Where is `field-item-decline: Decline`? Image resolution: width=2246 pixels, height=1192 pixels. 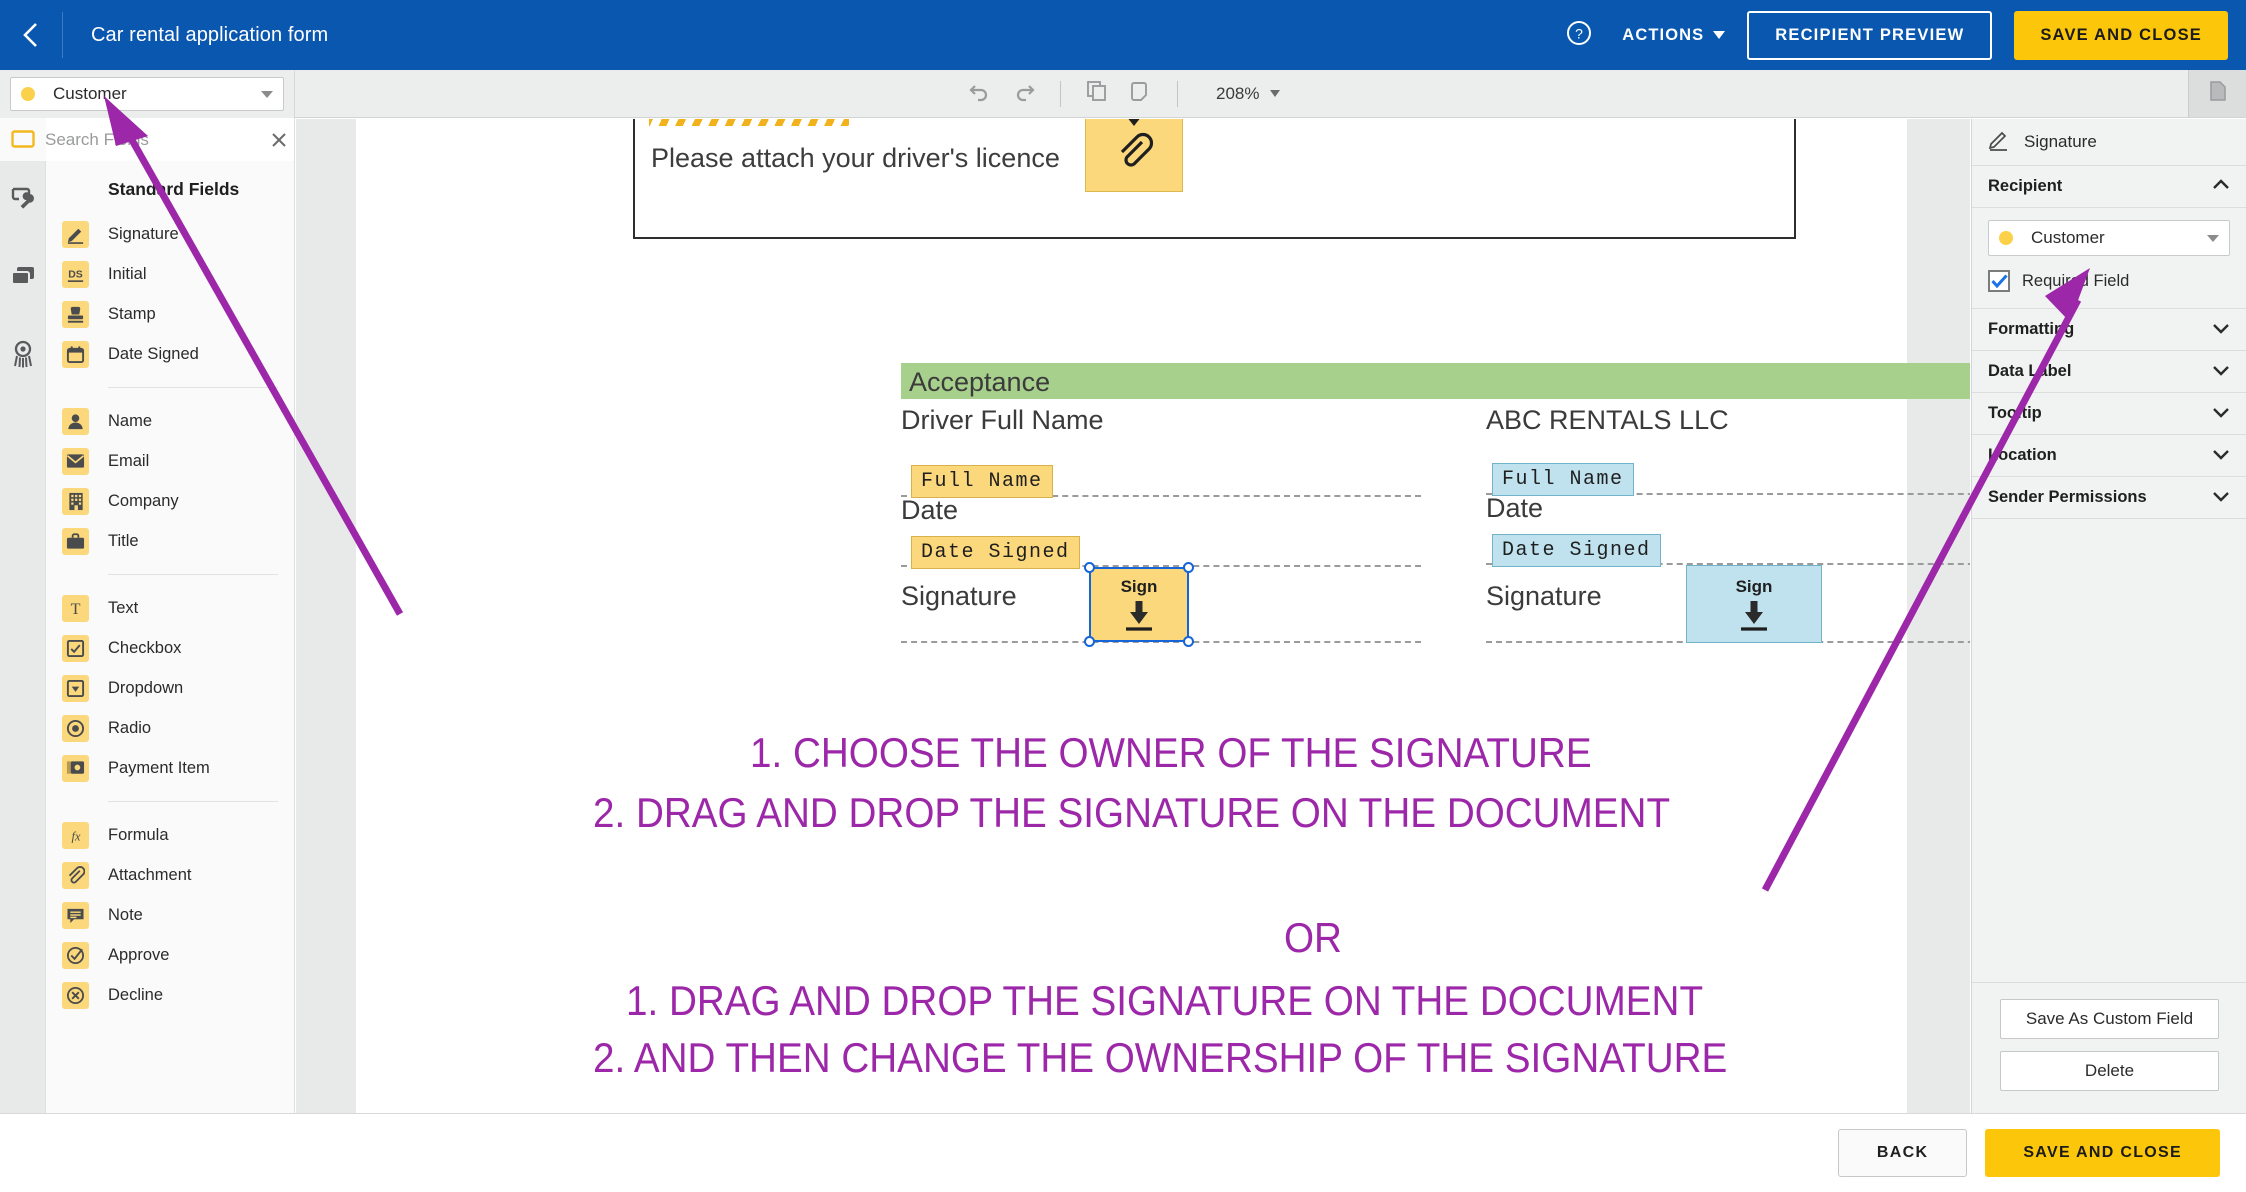
field-item-decline: Decline is located at coordinates (170, 995).